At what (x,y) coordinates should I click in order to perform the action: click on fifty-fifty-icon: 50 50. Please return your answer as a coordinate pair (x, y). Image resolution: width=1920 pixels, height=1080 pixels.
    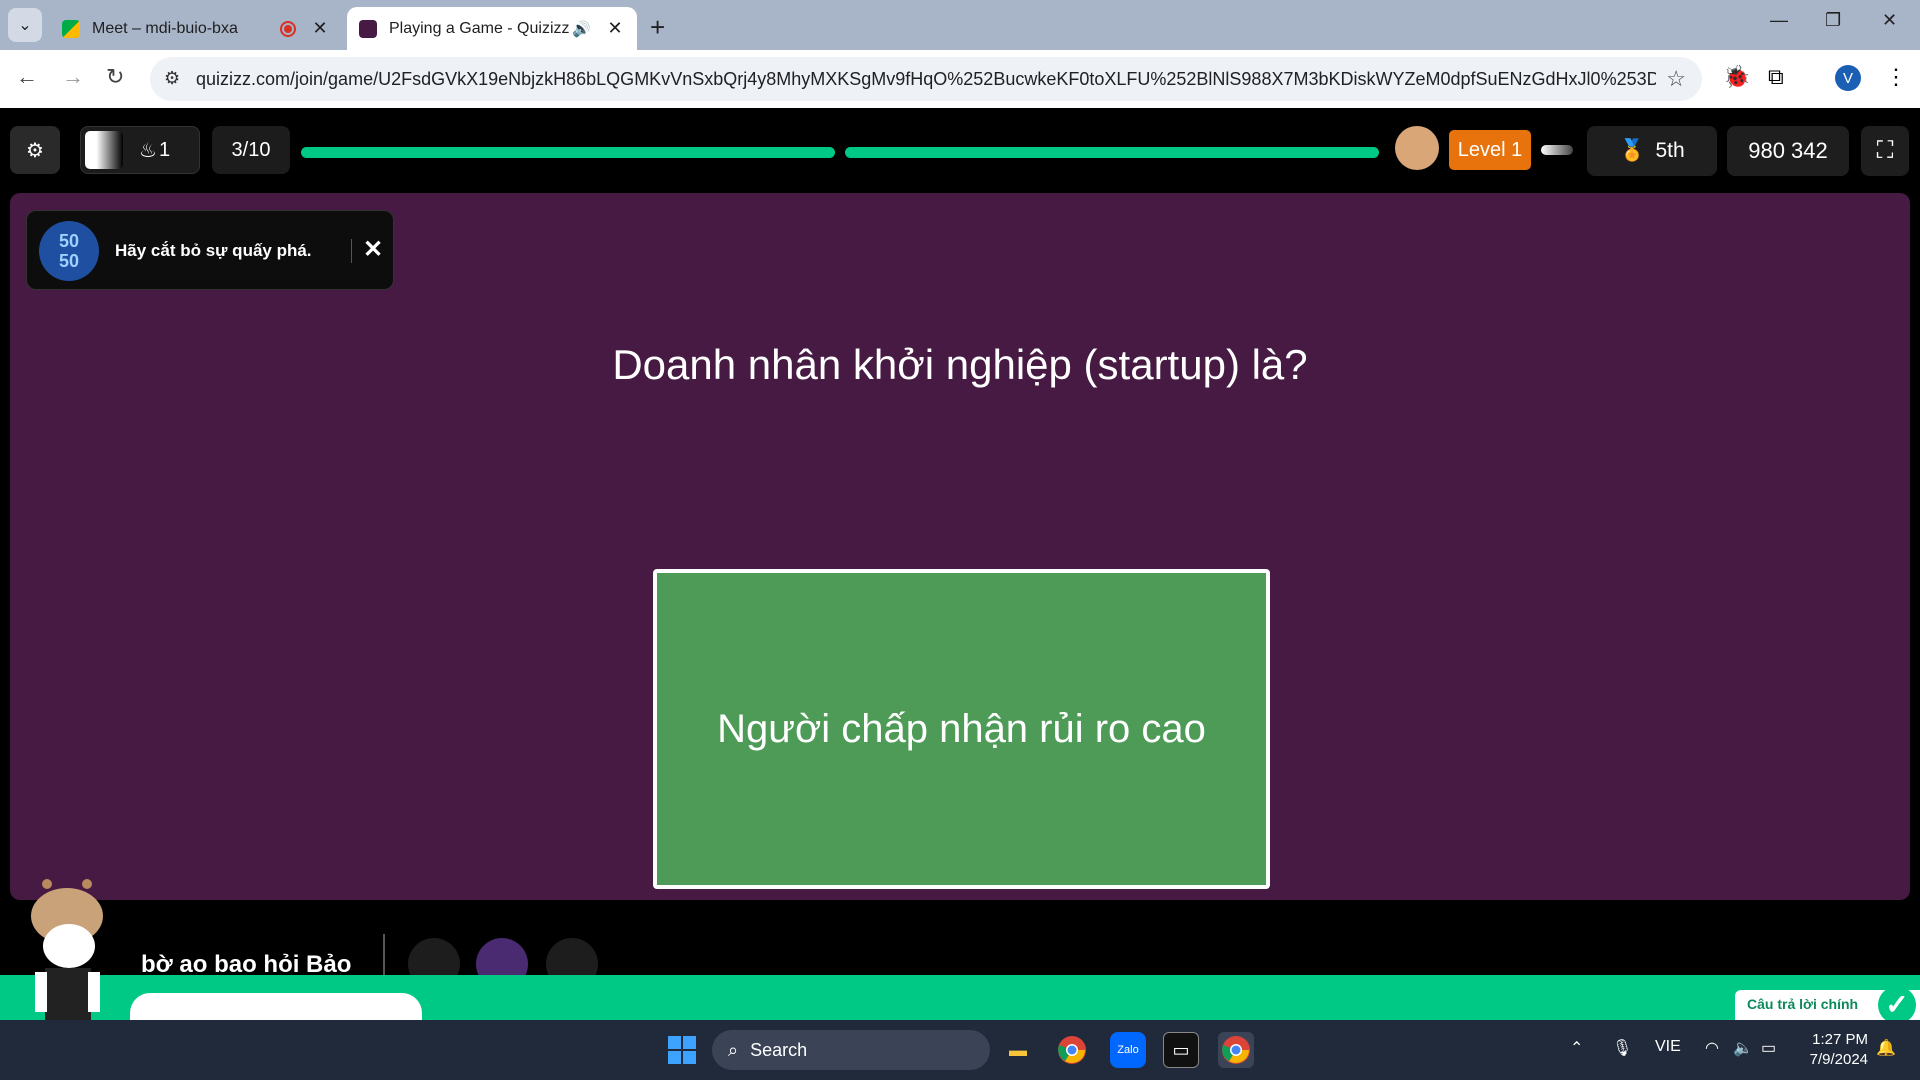
    Looking at the image, I should click on (69, 251).